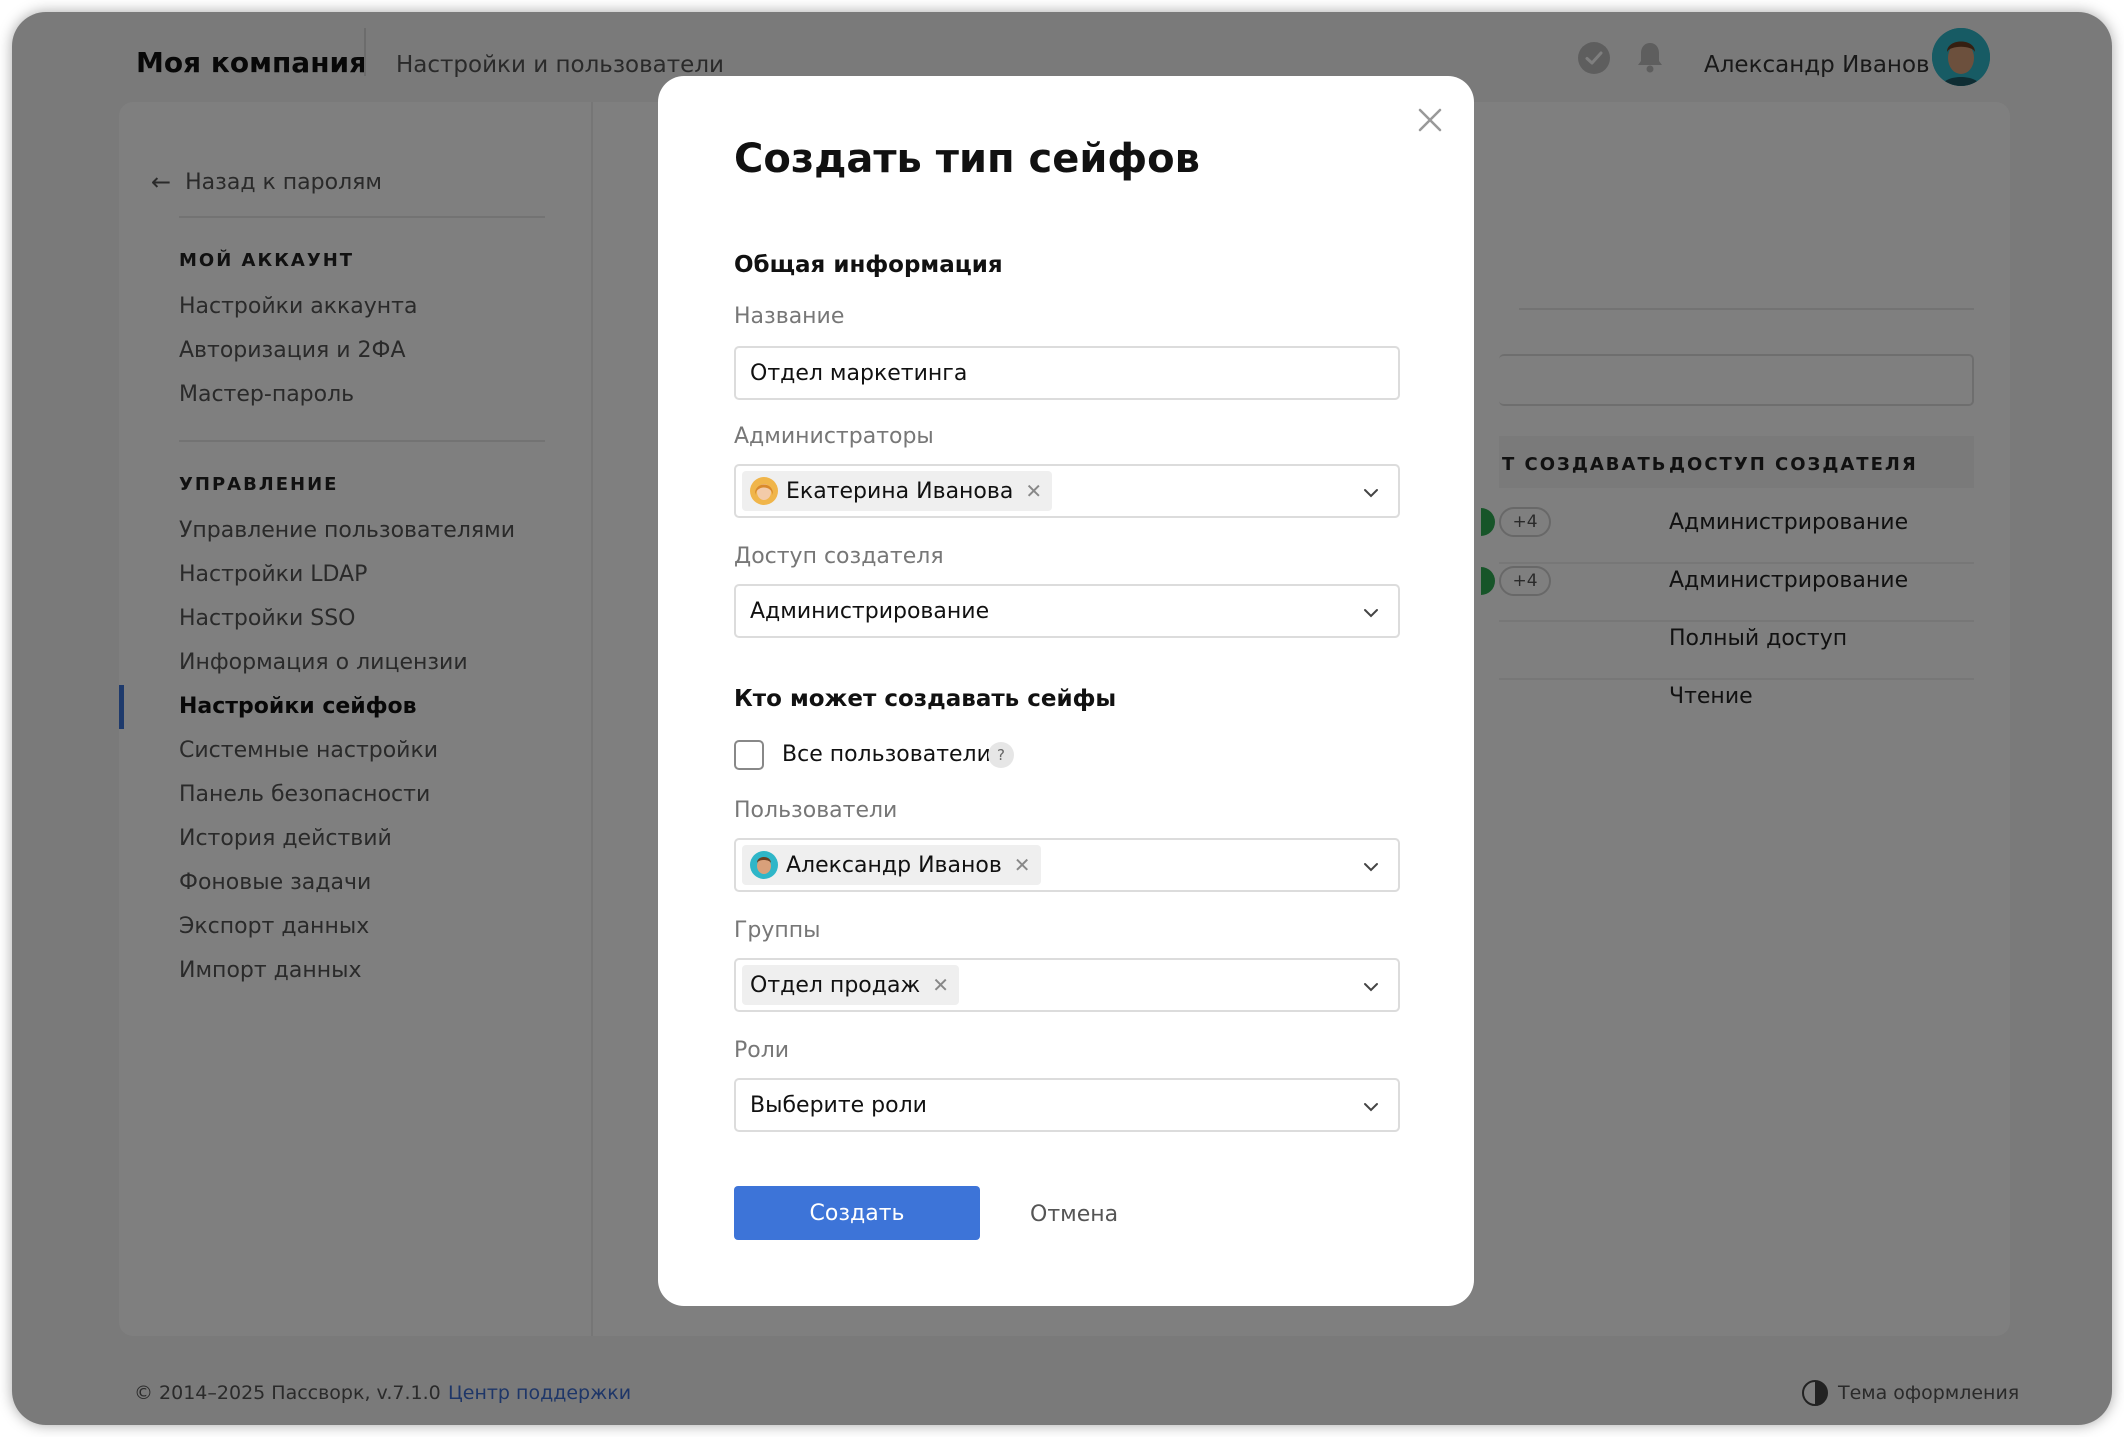 The width and height of the screenshot is (2124, 1437). What do you see at coordinates (1067, 865) in the screenshot?
I see `users-select: Александр Иванов ✕` at bounding box center [1067, 865].